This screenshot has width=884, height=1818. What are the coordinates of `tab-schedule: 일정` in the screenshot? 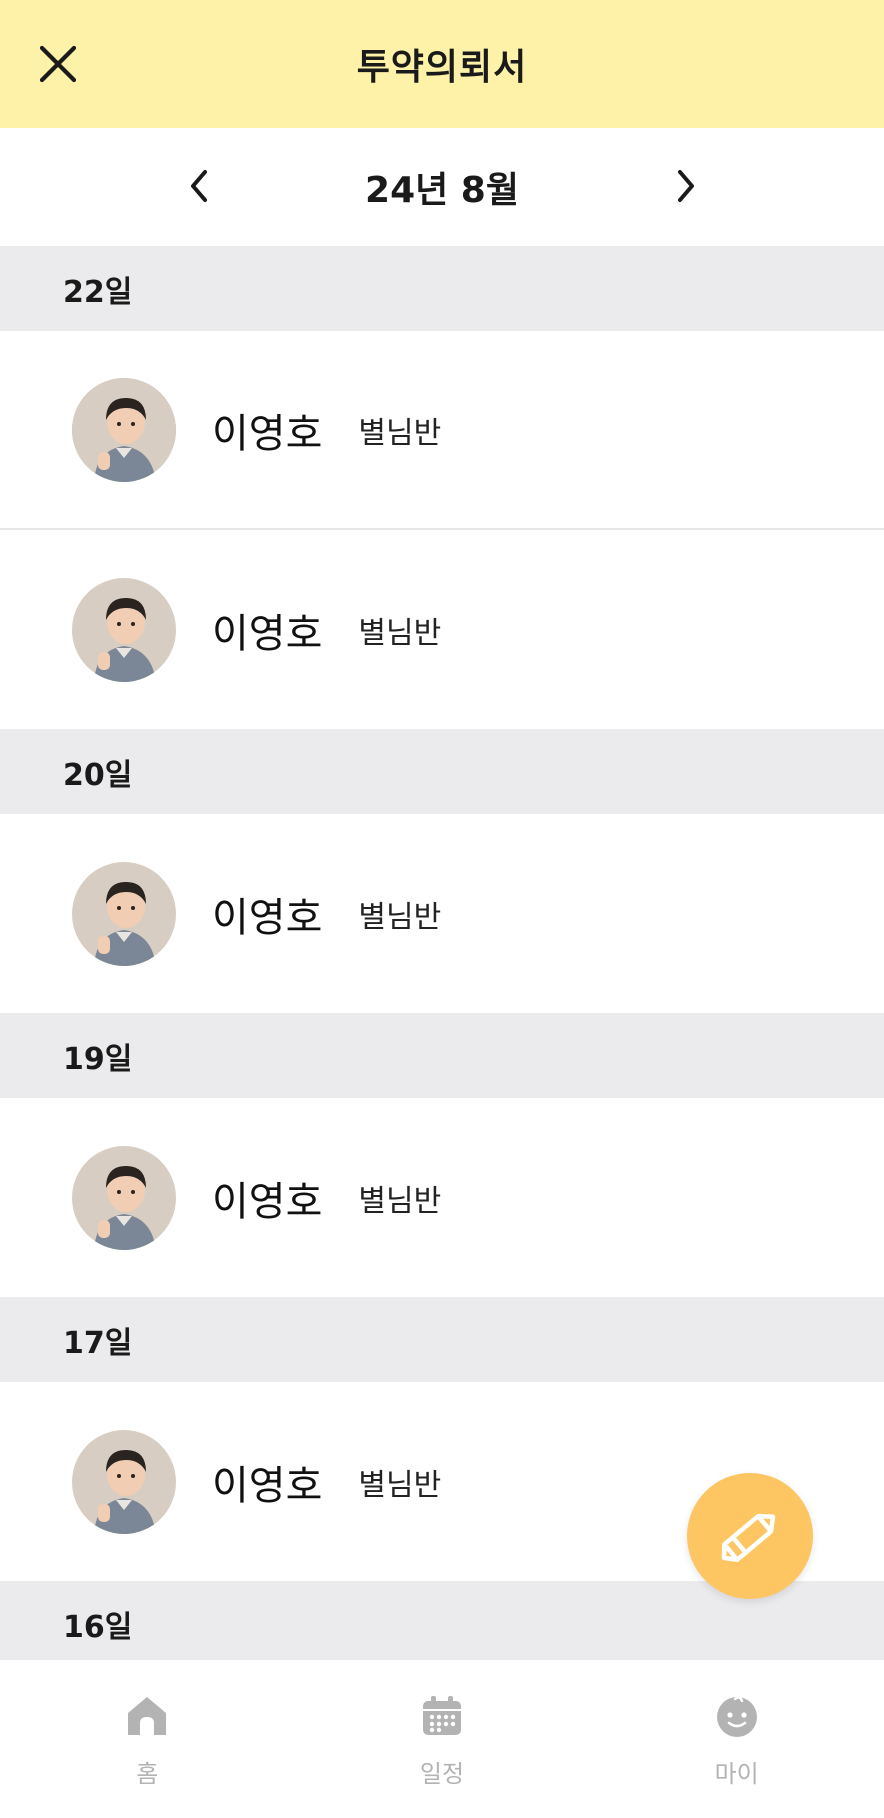 It's located at (442, 1739).